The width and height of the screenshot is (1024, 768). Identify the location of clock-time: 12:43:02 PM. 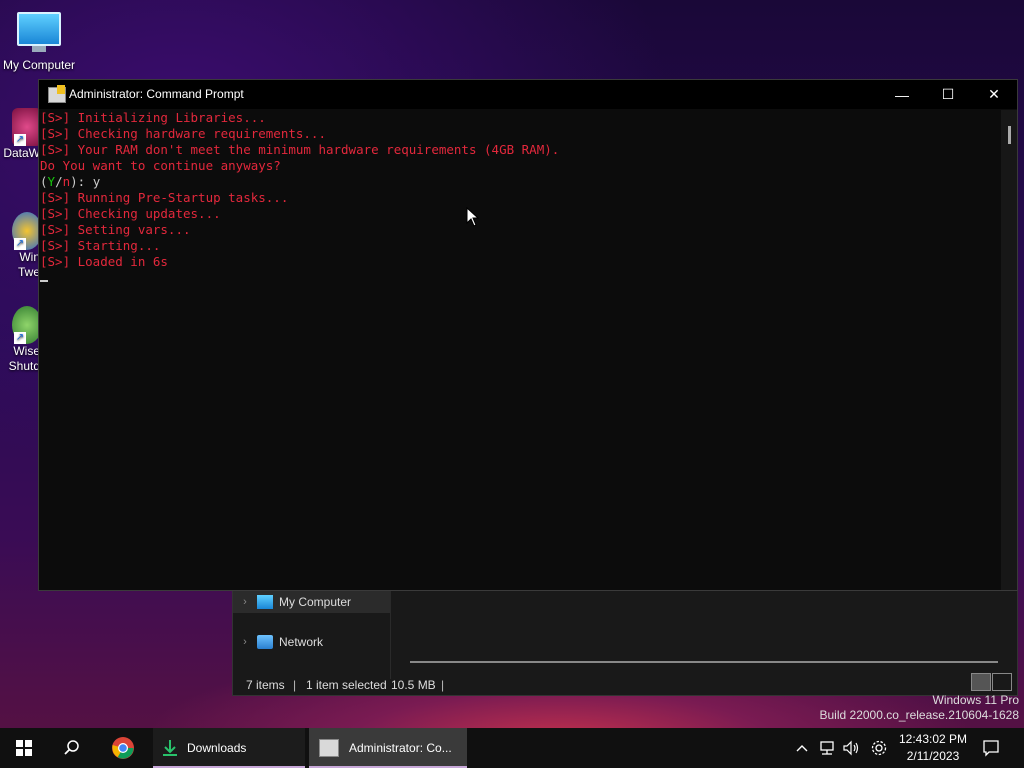
(933, 739).